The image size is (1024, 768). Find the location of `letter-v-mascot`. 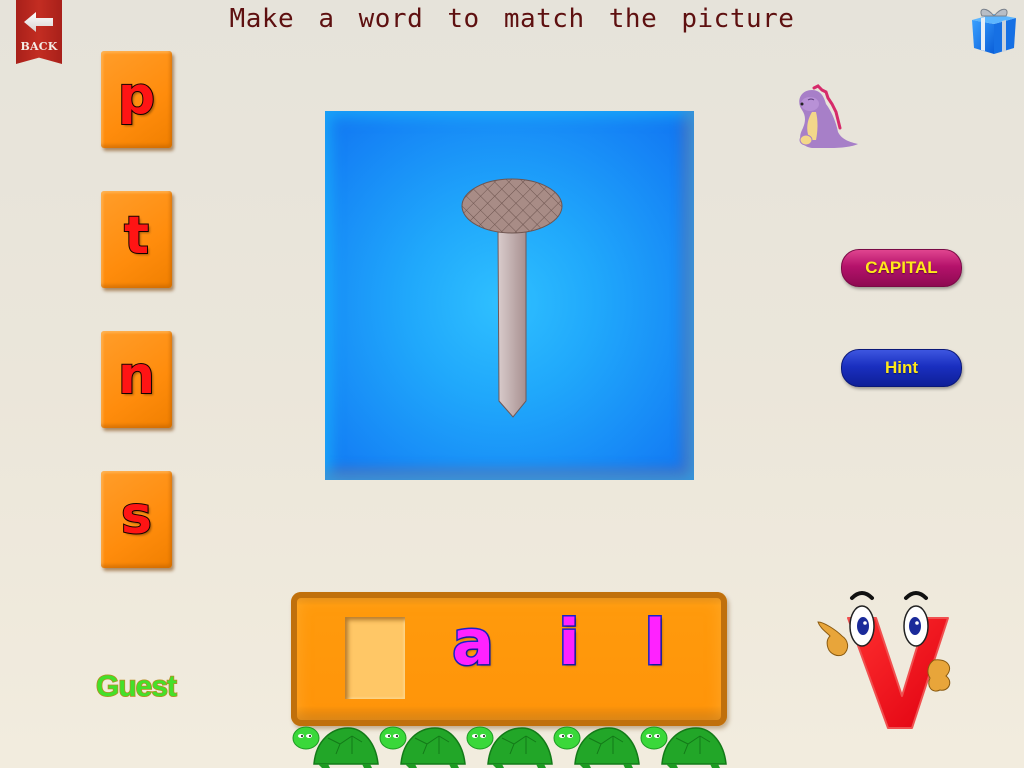

letter-v-mascot is located at coordinates (884, 660).